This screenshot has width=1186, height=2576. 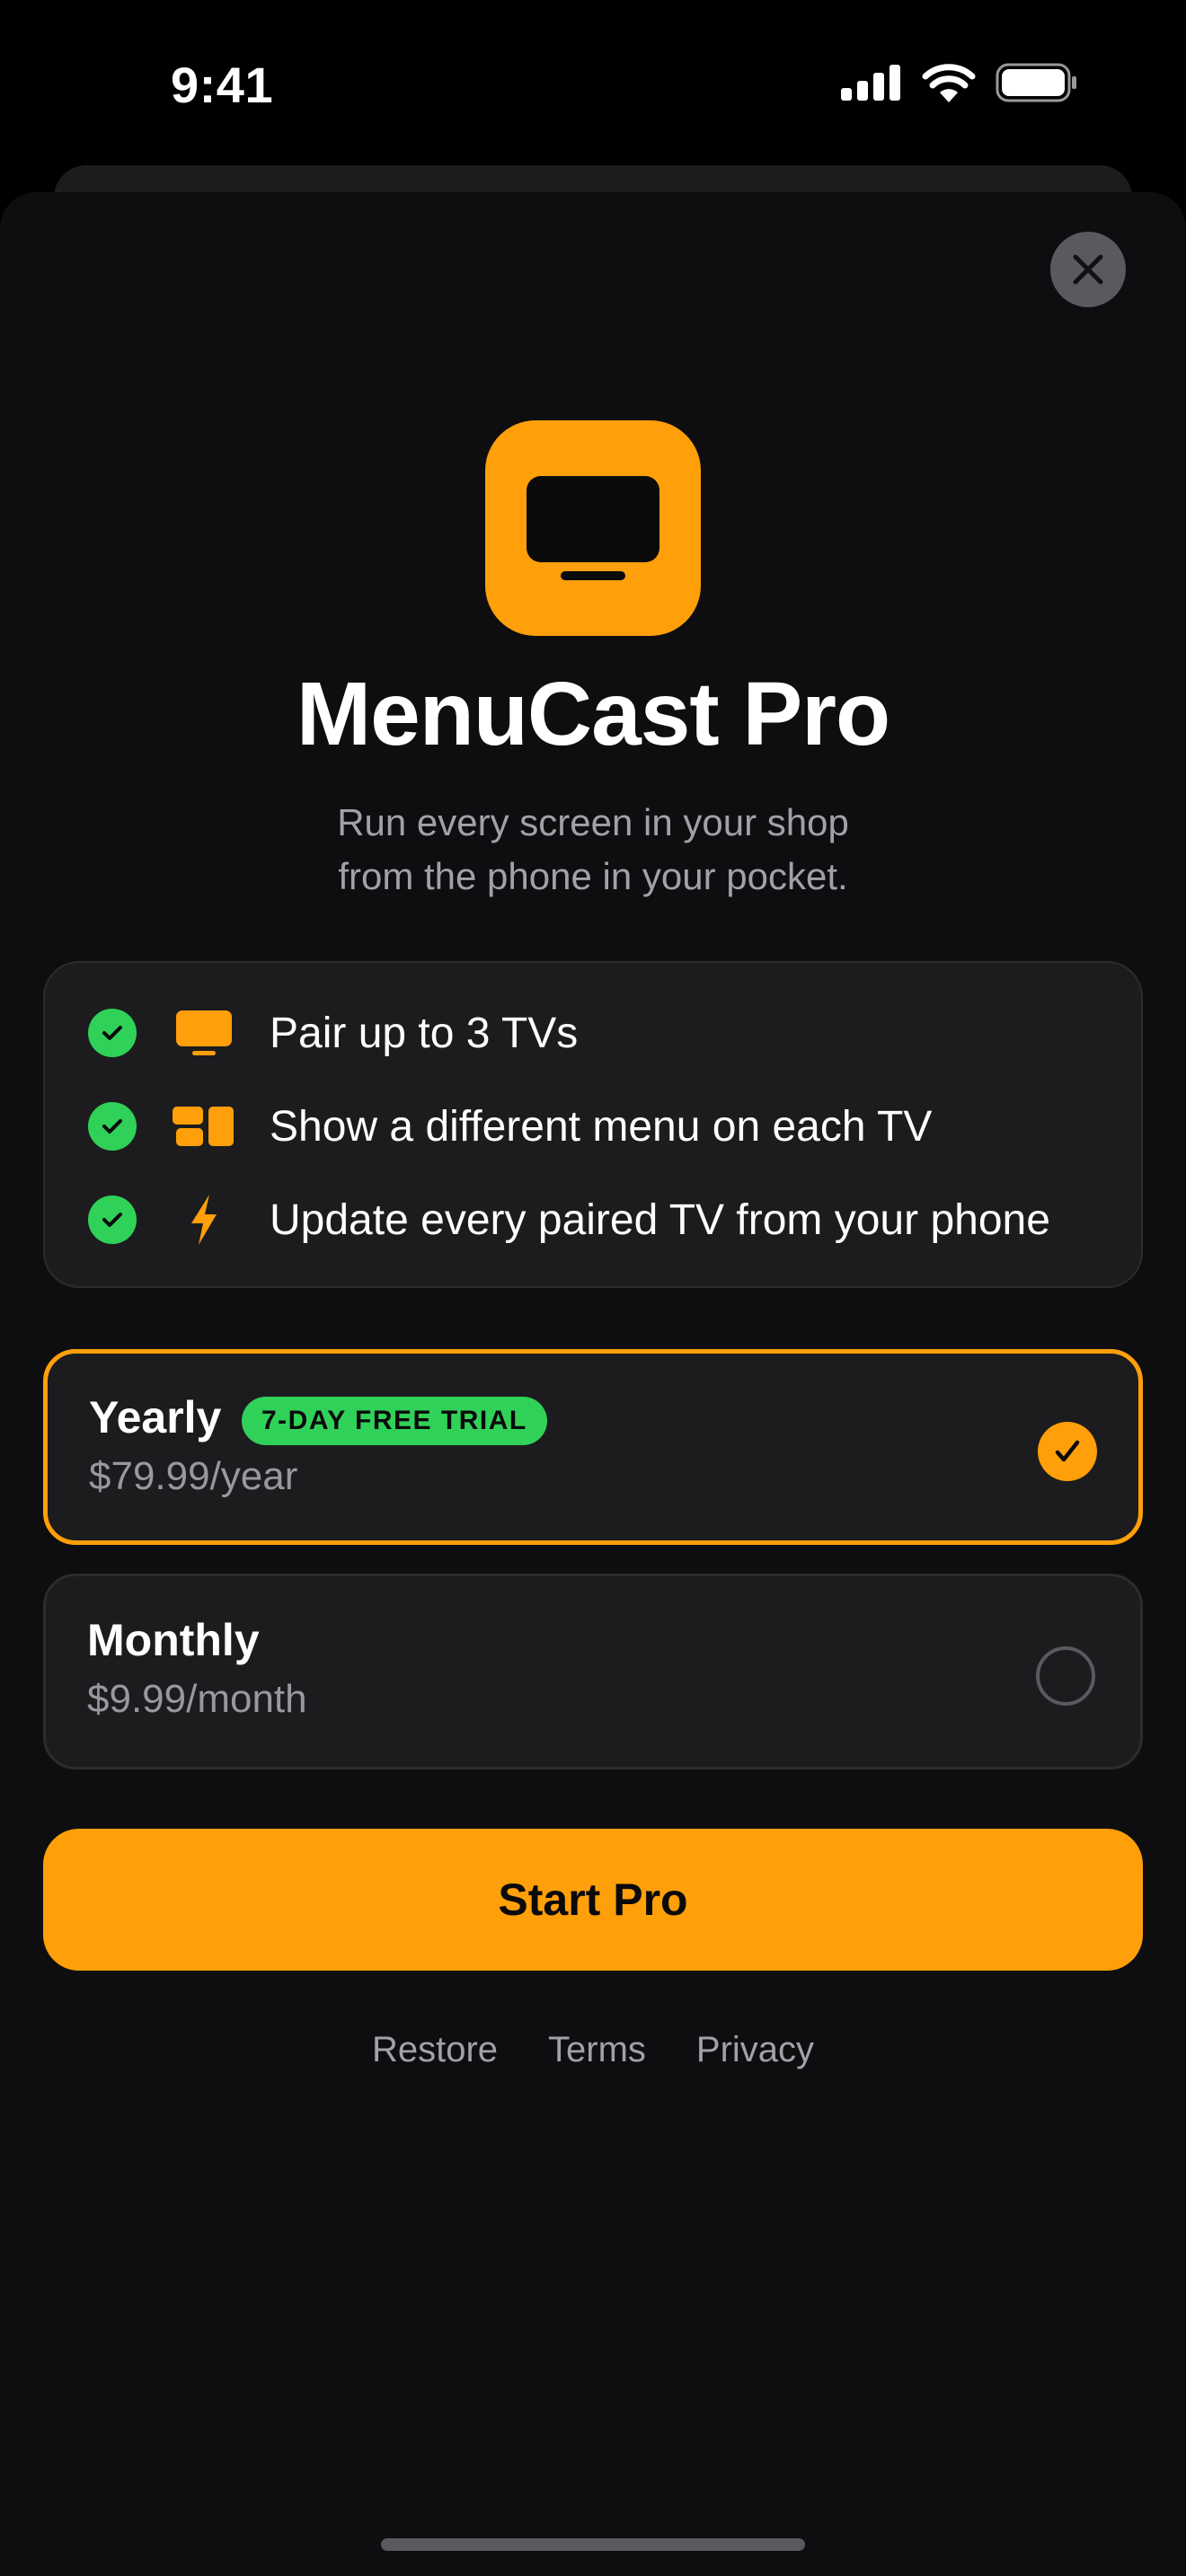 I want to click on feature-text: Show a different menu on each TV, so click(x=601, y=1126).